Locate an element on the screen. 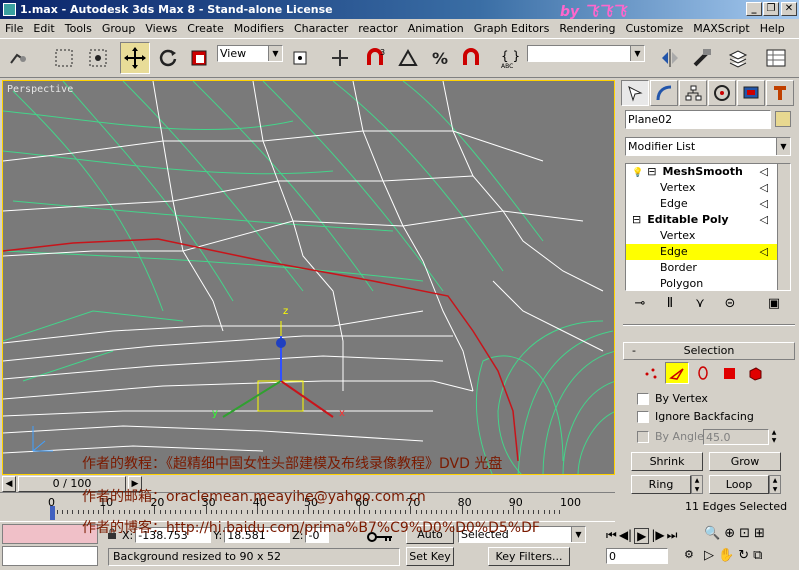  stack-subitem: Vertex ◁ is located at coordinates (708, 188).